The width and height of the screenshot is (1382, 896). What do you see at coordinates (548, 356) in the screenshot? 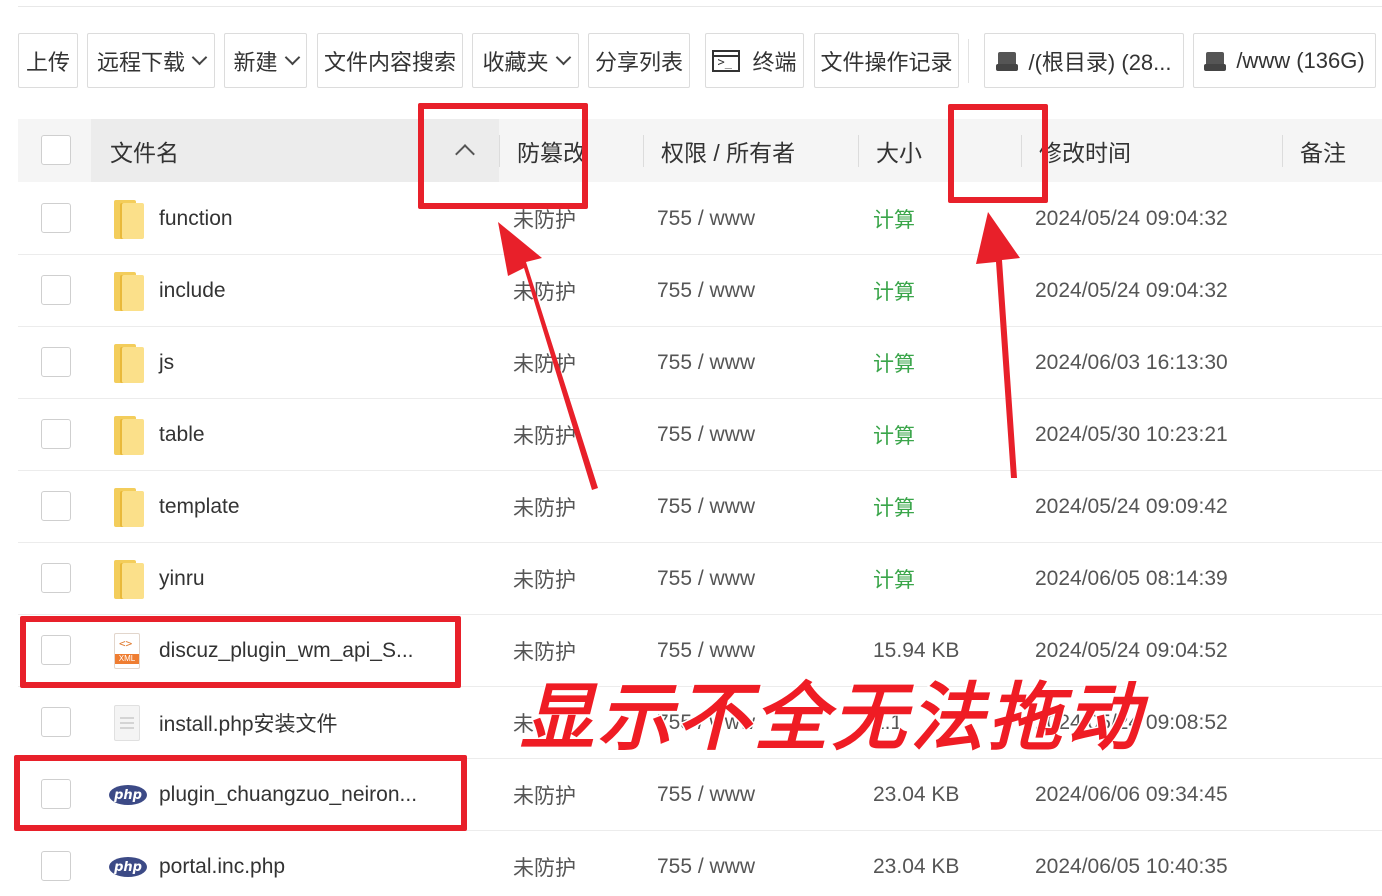
I see `arrow-to-tamper` at bounding box center [548, 356].